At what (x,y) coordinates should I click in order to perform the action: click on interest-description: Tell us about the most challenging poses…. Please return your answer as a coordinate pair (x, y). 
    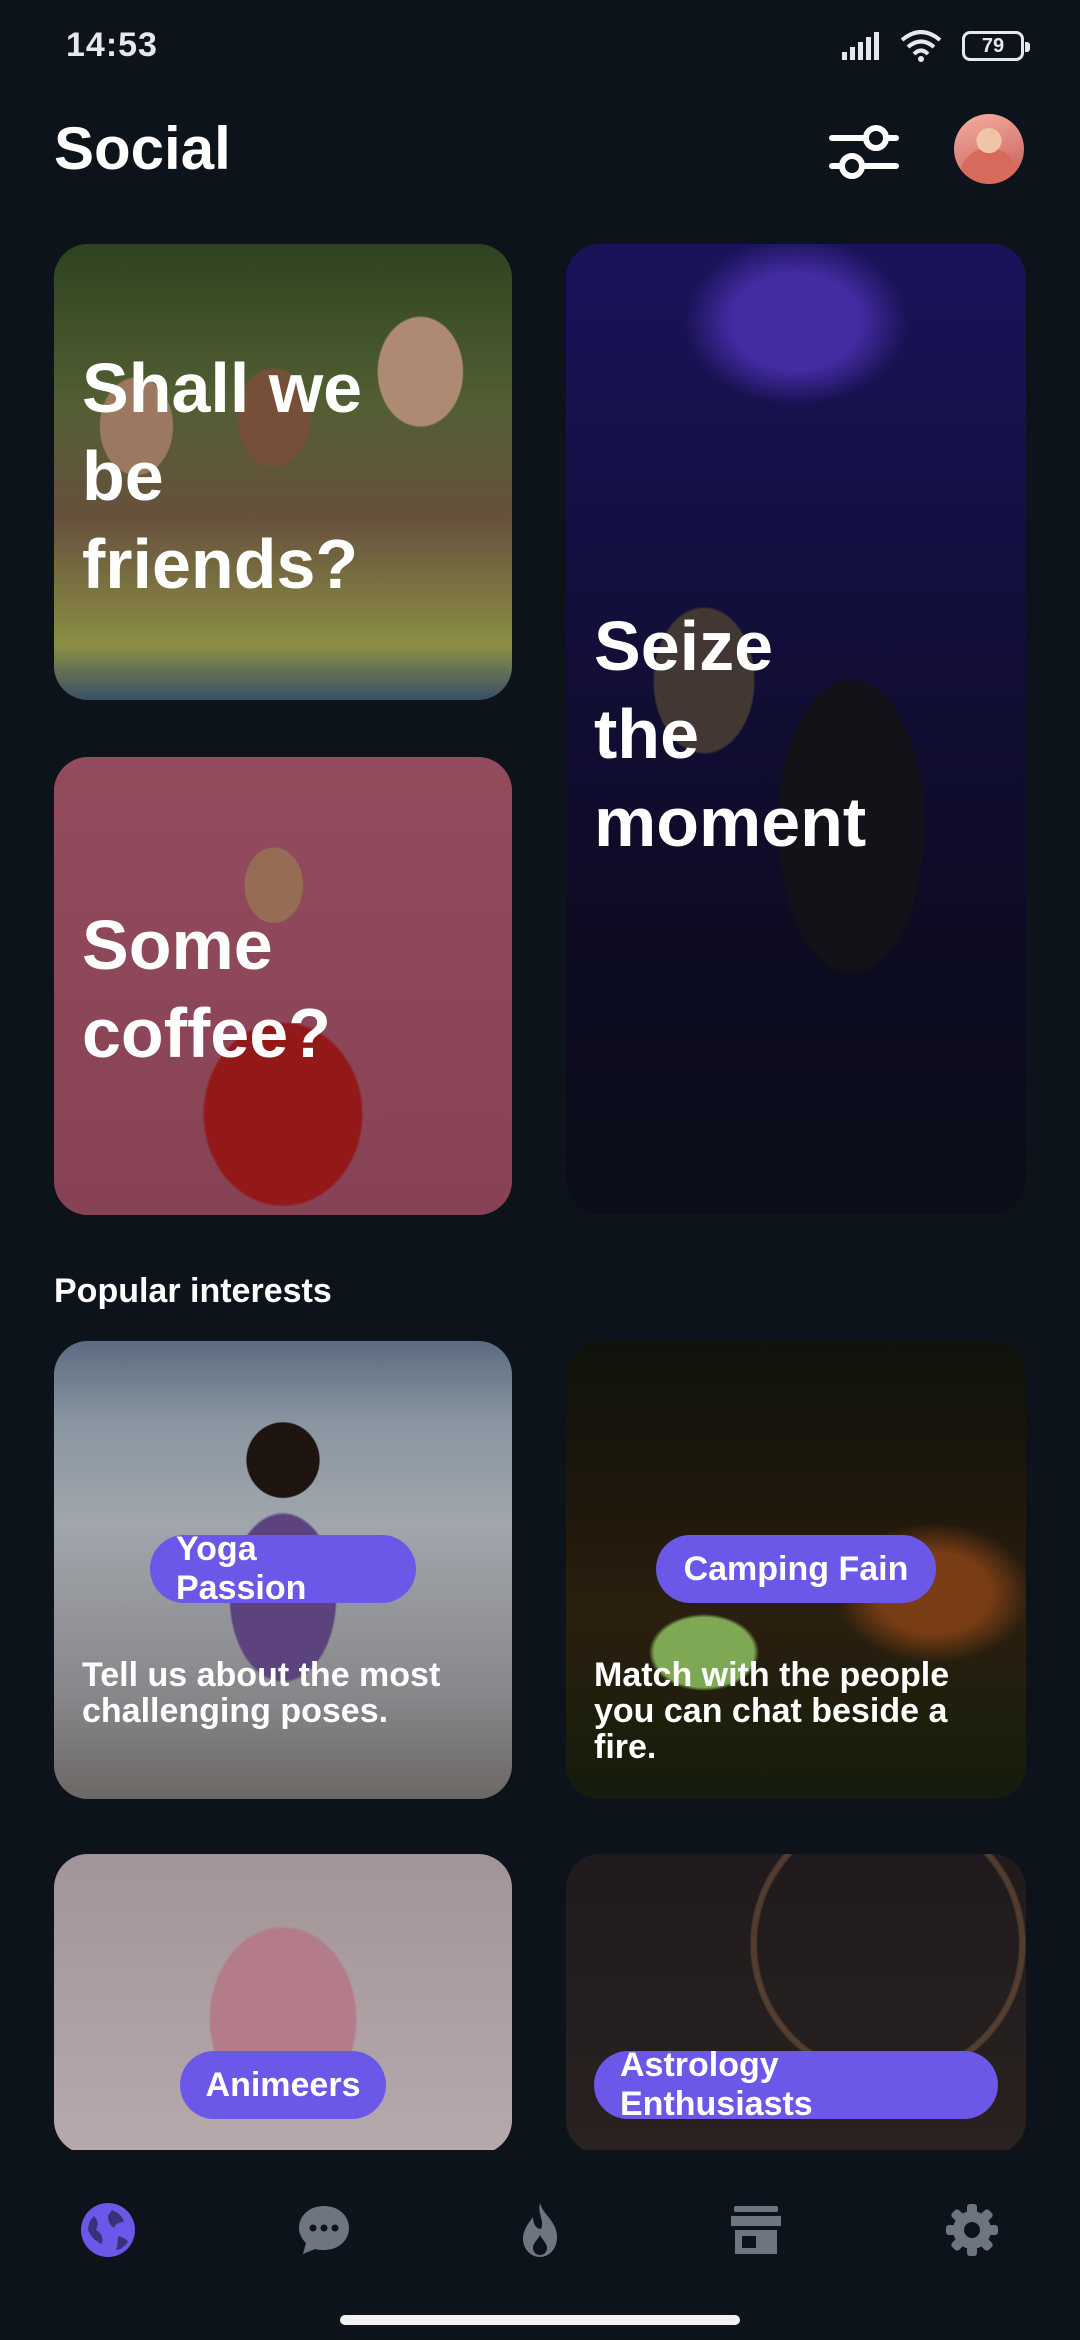
    Looking at the image, I should click on (261, 1693).